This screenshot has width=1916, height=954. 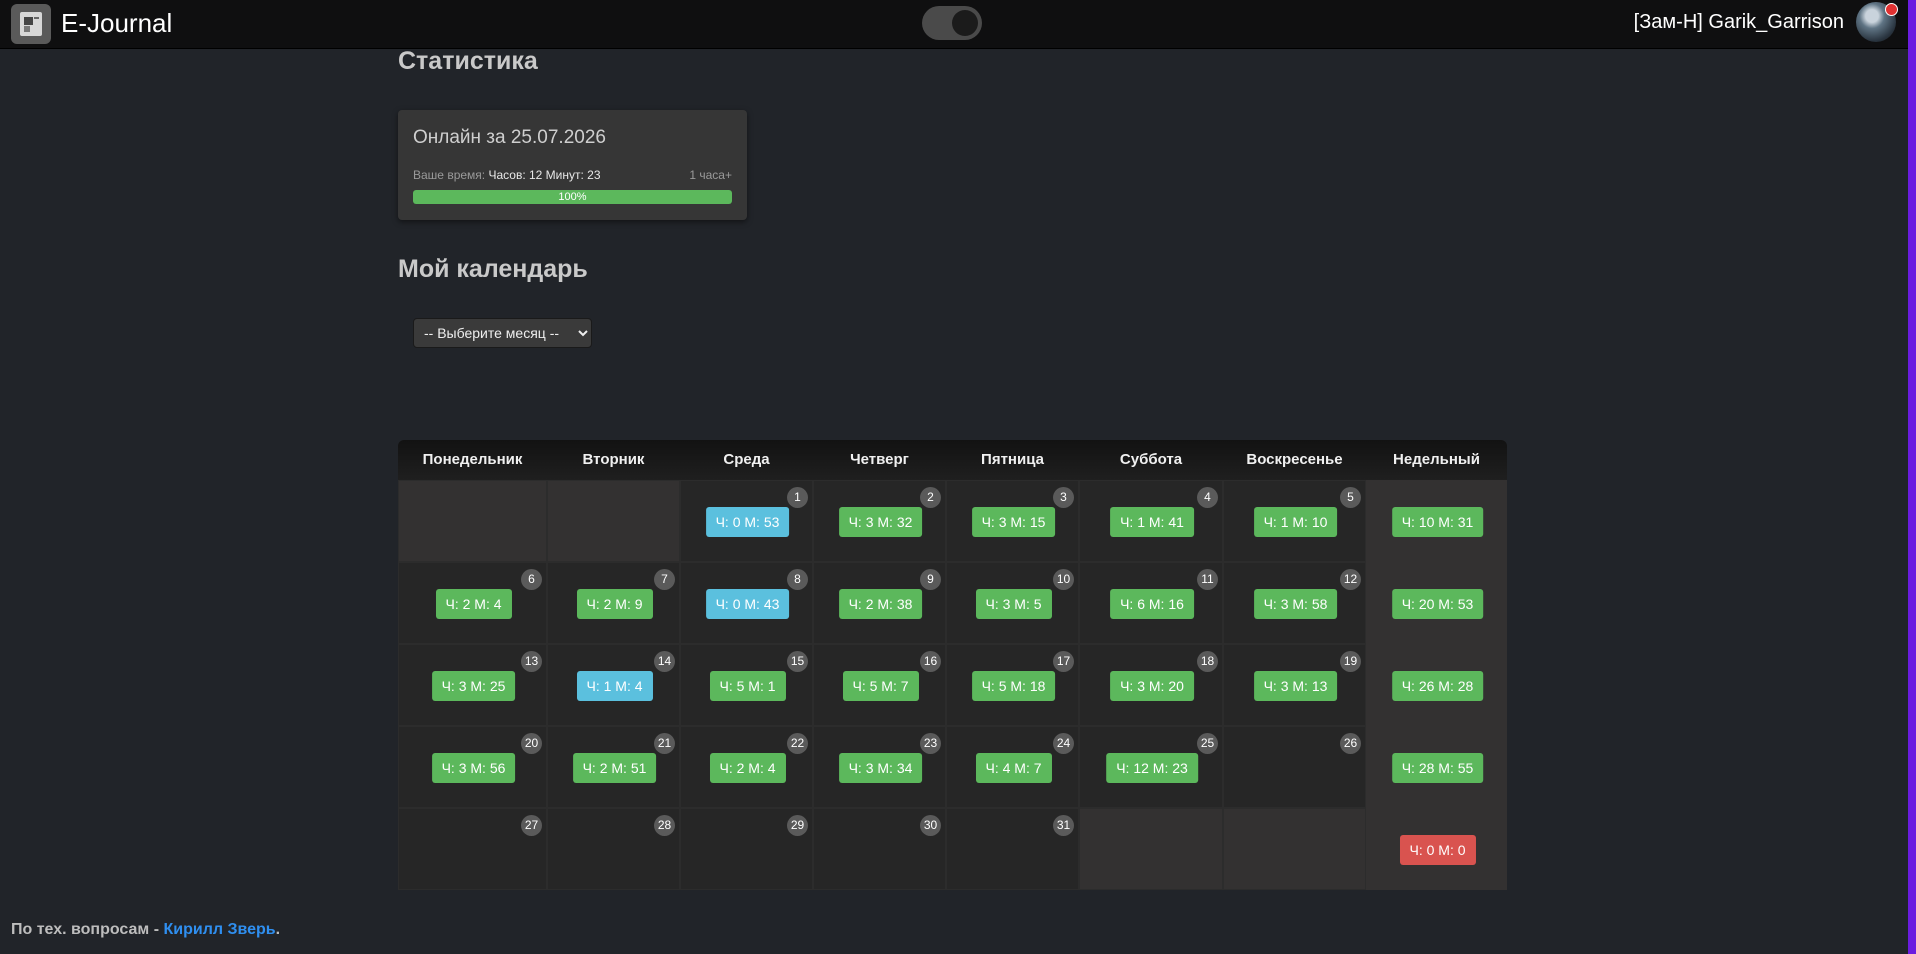 I want to click on day-time-badge: Ч: 5 М: 1, so click(x=747, y=686).